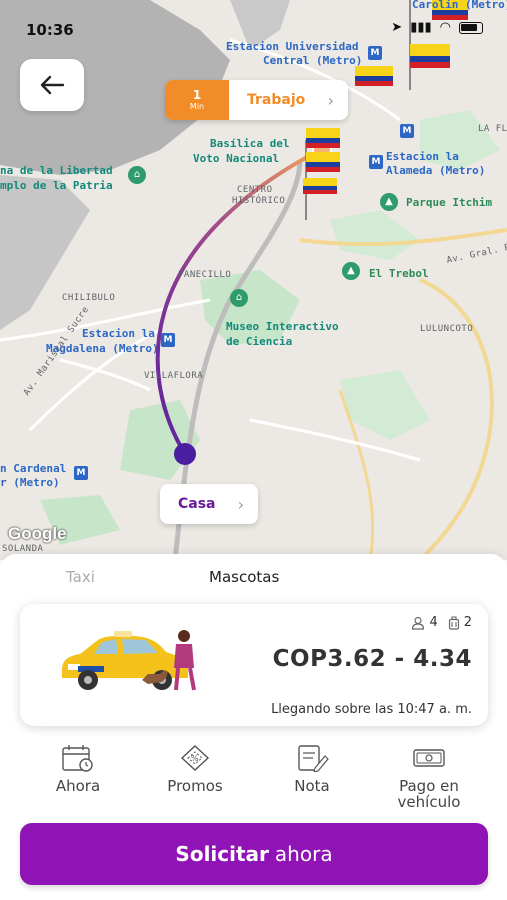  Describe the element at coordinates (276, 100) in the screenshot. I see `destination-name: Trabajo` at that location.